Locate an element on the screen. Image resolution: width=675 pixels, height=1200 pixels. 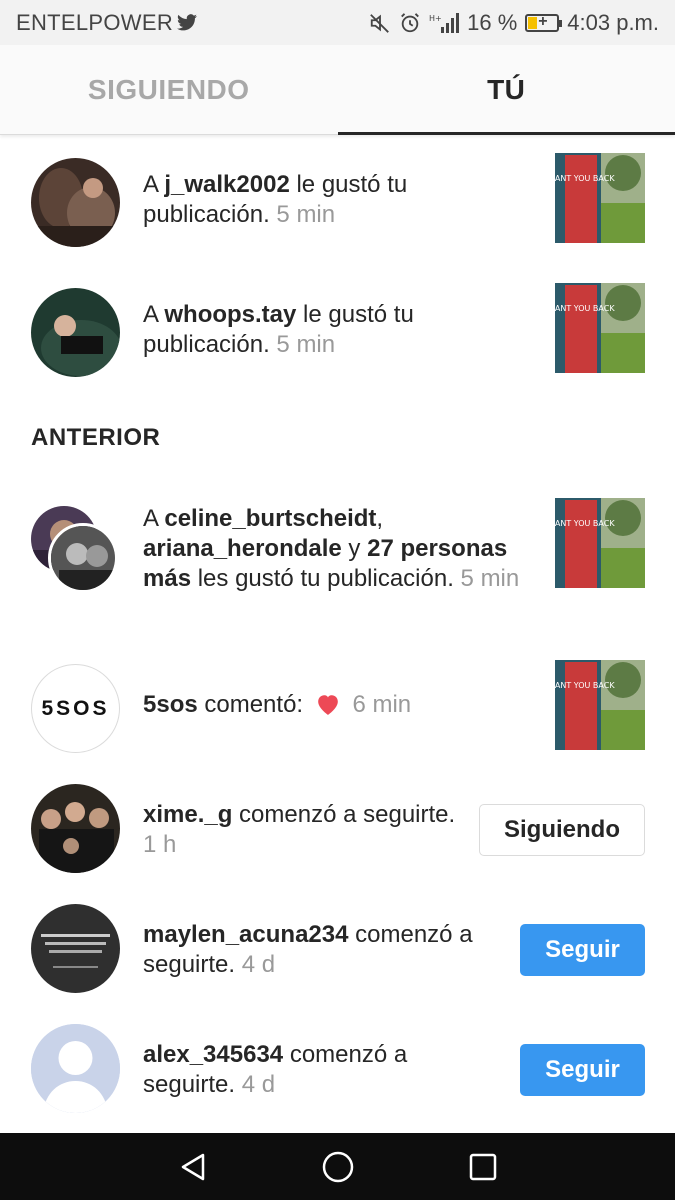
username-link: whoops.tay is located at coordinates (230, 314).